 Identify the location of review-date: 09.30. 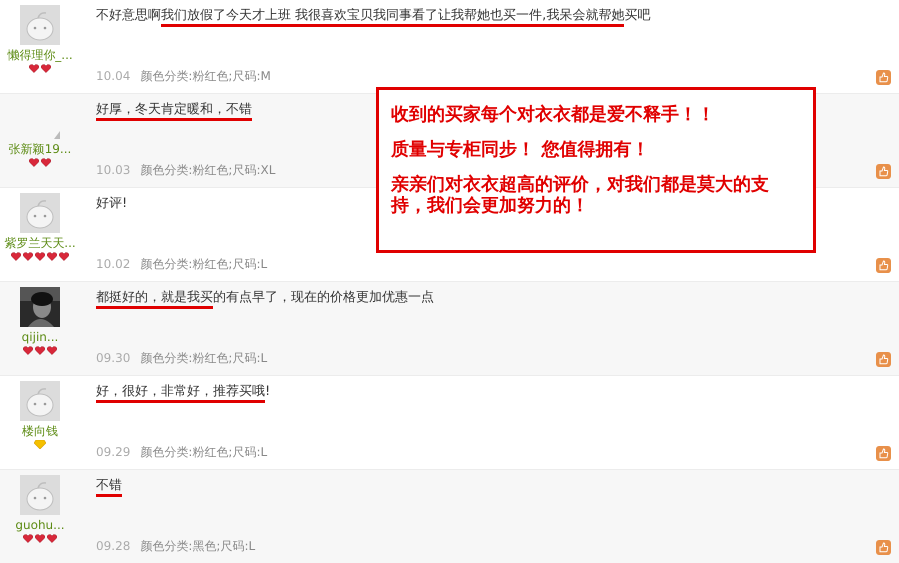
(113, 358).